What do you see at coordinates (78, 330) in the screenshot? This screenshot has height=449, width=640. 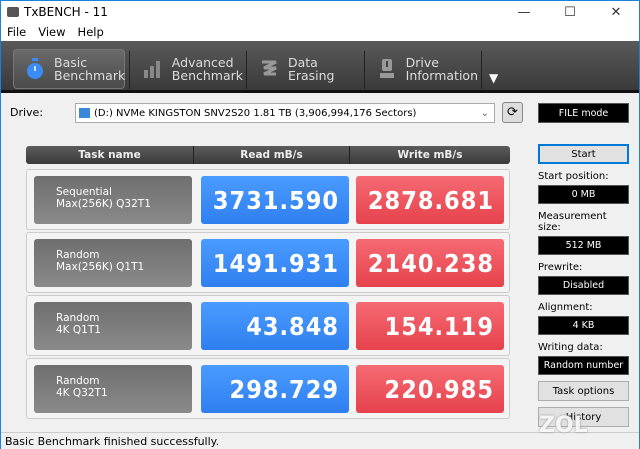 I see `task-params: 4K Q1T1` at bounding box center [78, 330].